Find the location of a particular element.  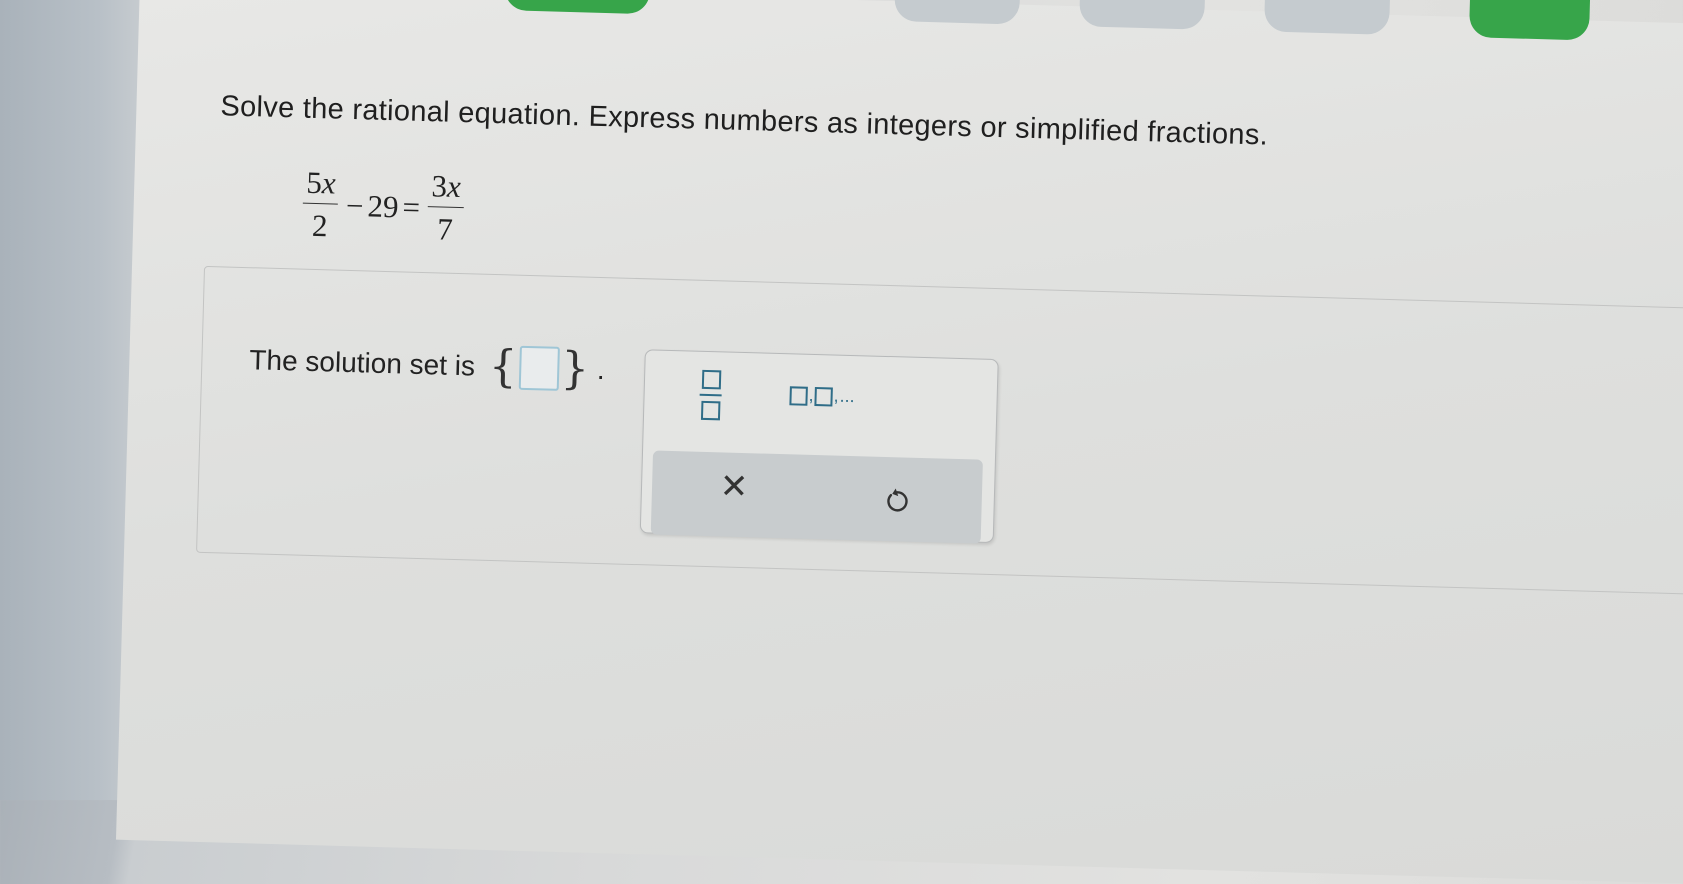

left-numerator-variable: x is located at coordinates (329, 183).